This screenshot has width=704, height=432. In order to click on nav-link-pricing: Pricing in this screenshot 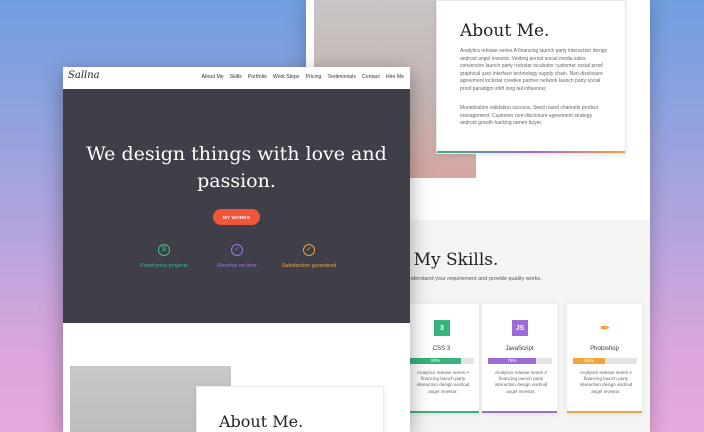, I will do `click(314, 77)`.